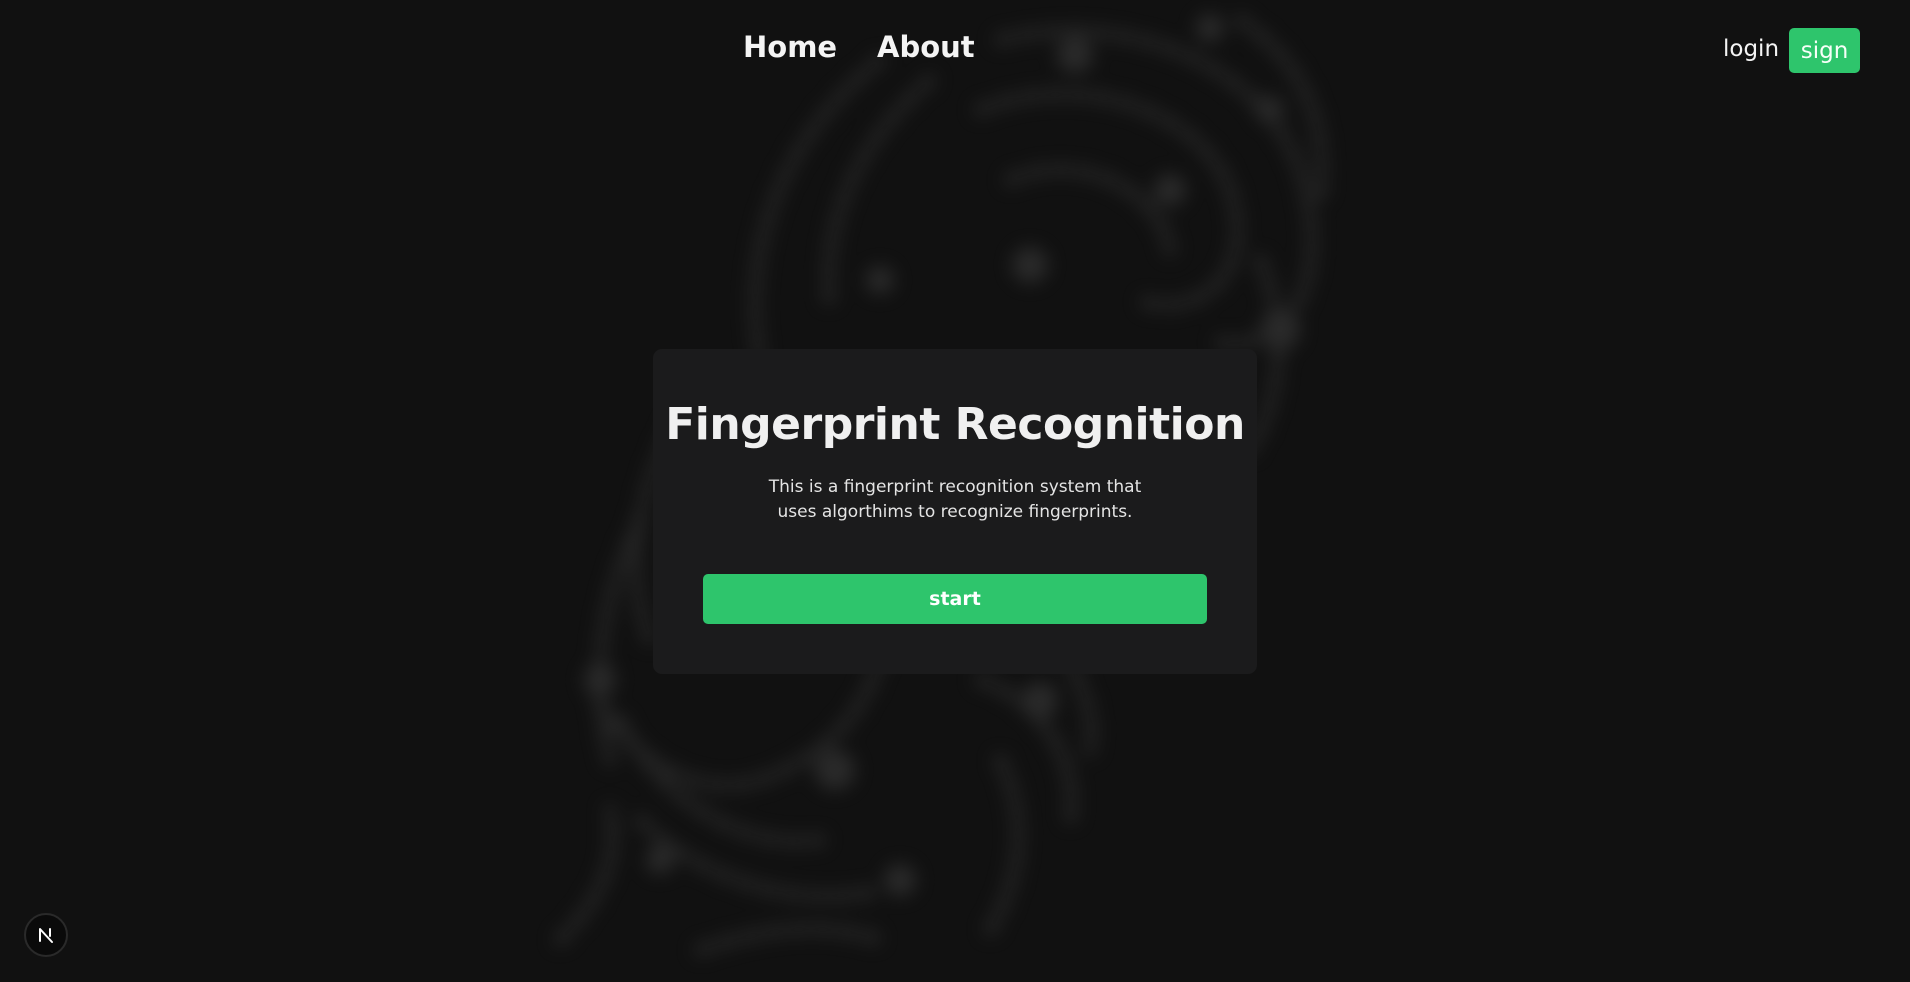  I want to click on top-navigation: Home About login sign, so click(955, 52).